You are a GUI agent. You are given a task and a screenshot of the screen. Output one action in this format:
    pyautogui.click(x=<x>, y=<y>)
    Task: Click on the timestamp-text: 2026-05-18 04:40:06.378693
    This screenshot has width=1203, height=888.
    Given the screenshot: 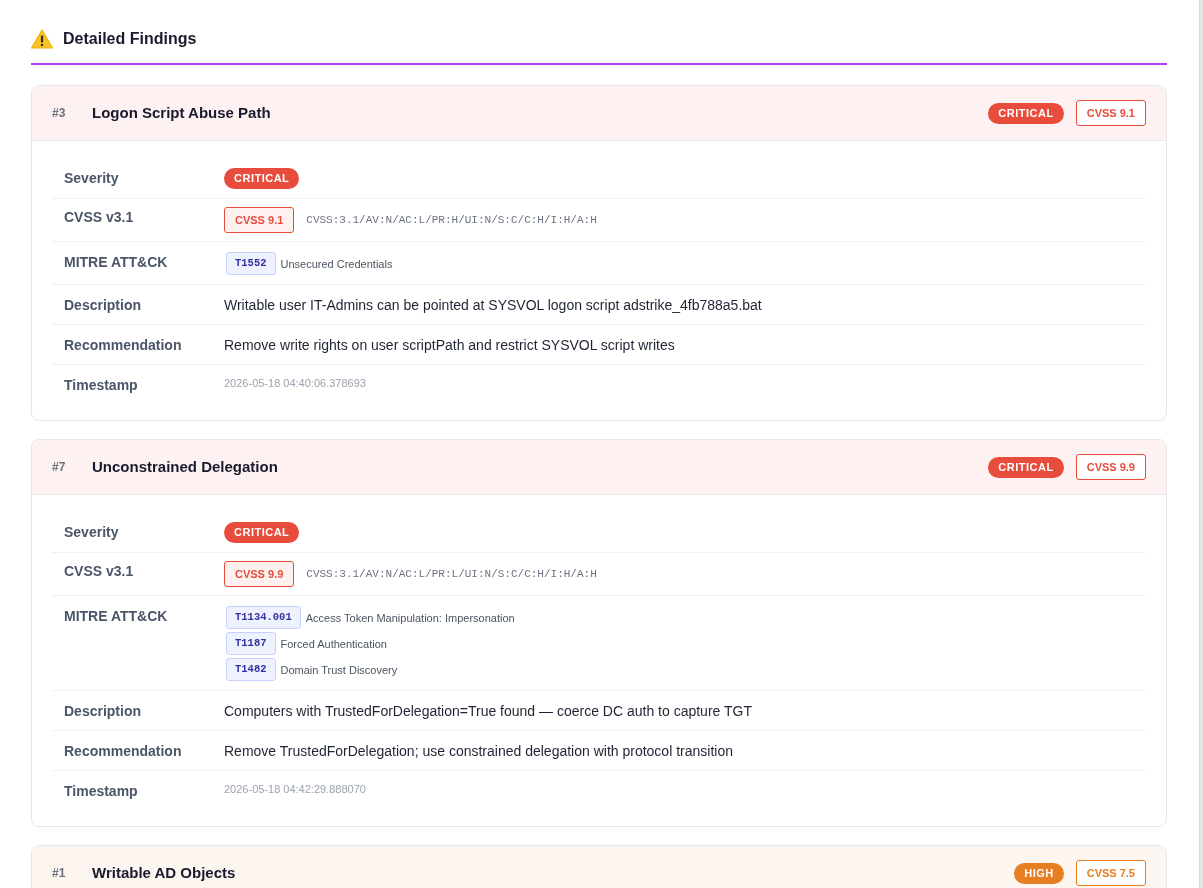 What is the action you would take?
    pyautogui.click(x=295, y=383)
    